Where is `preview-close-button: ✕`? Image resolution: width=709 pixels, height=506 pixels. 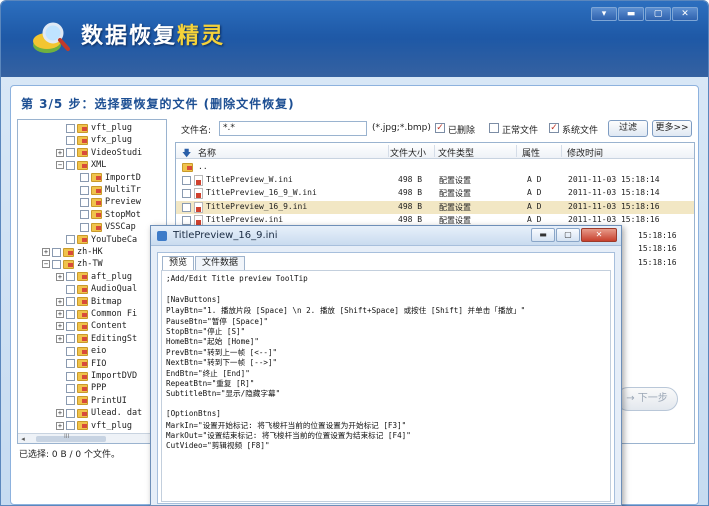 preview-close-button: ✕ is located at coordinates (599, 235).